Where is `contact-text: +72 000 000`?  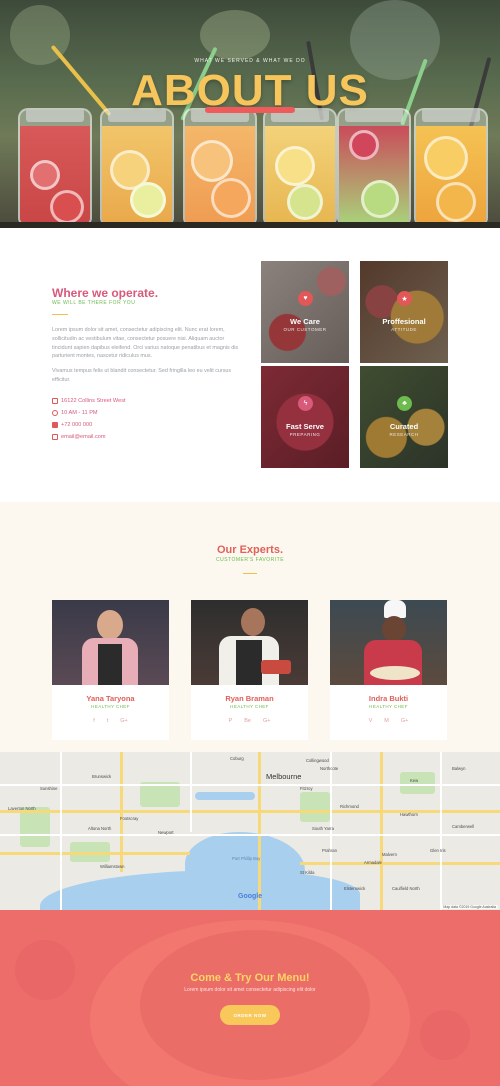 contact-text: +72 000 000 is located at coordinates (77, 425).